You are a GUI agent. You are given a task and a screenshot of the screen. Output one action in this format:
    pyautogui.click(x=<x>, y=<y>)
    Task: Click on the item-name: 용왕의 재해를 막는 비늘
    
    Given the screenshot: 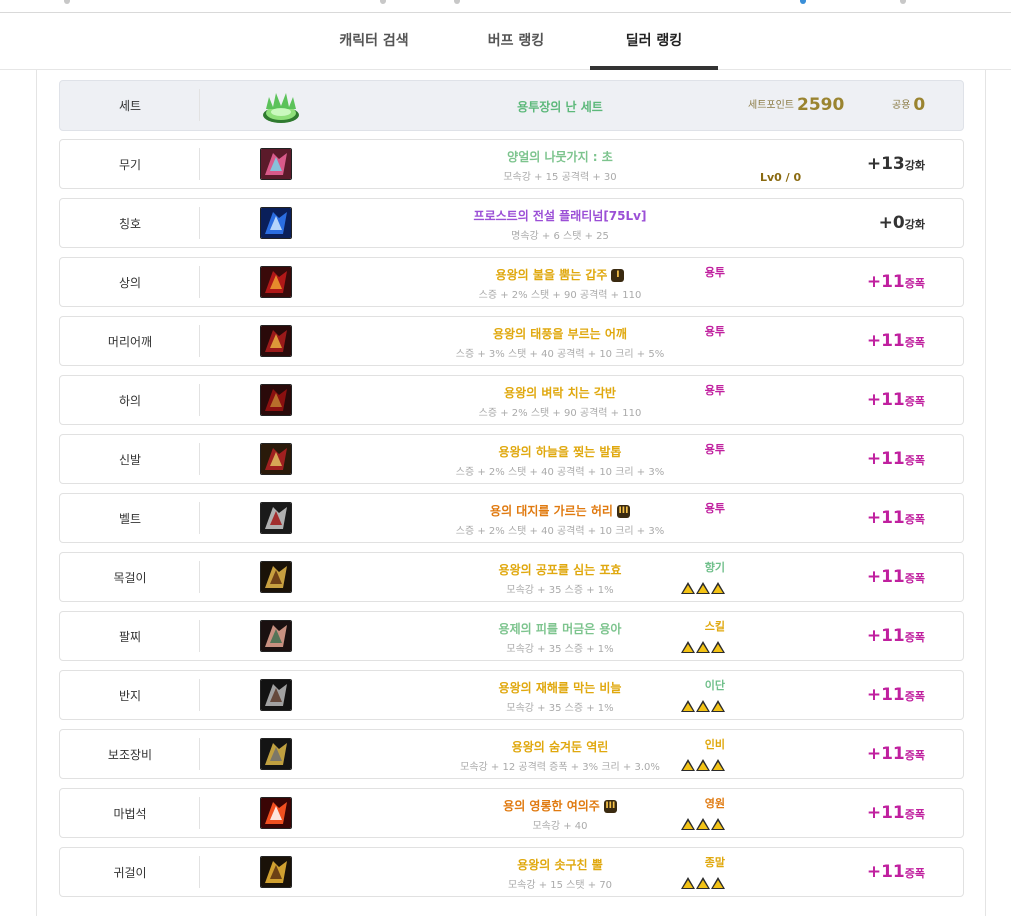 What is the action you would take?
    pyautogui.click(x=560, y=687)
    